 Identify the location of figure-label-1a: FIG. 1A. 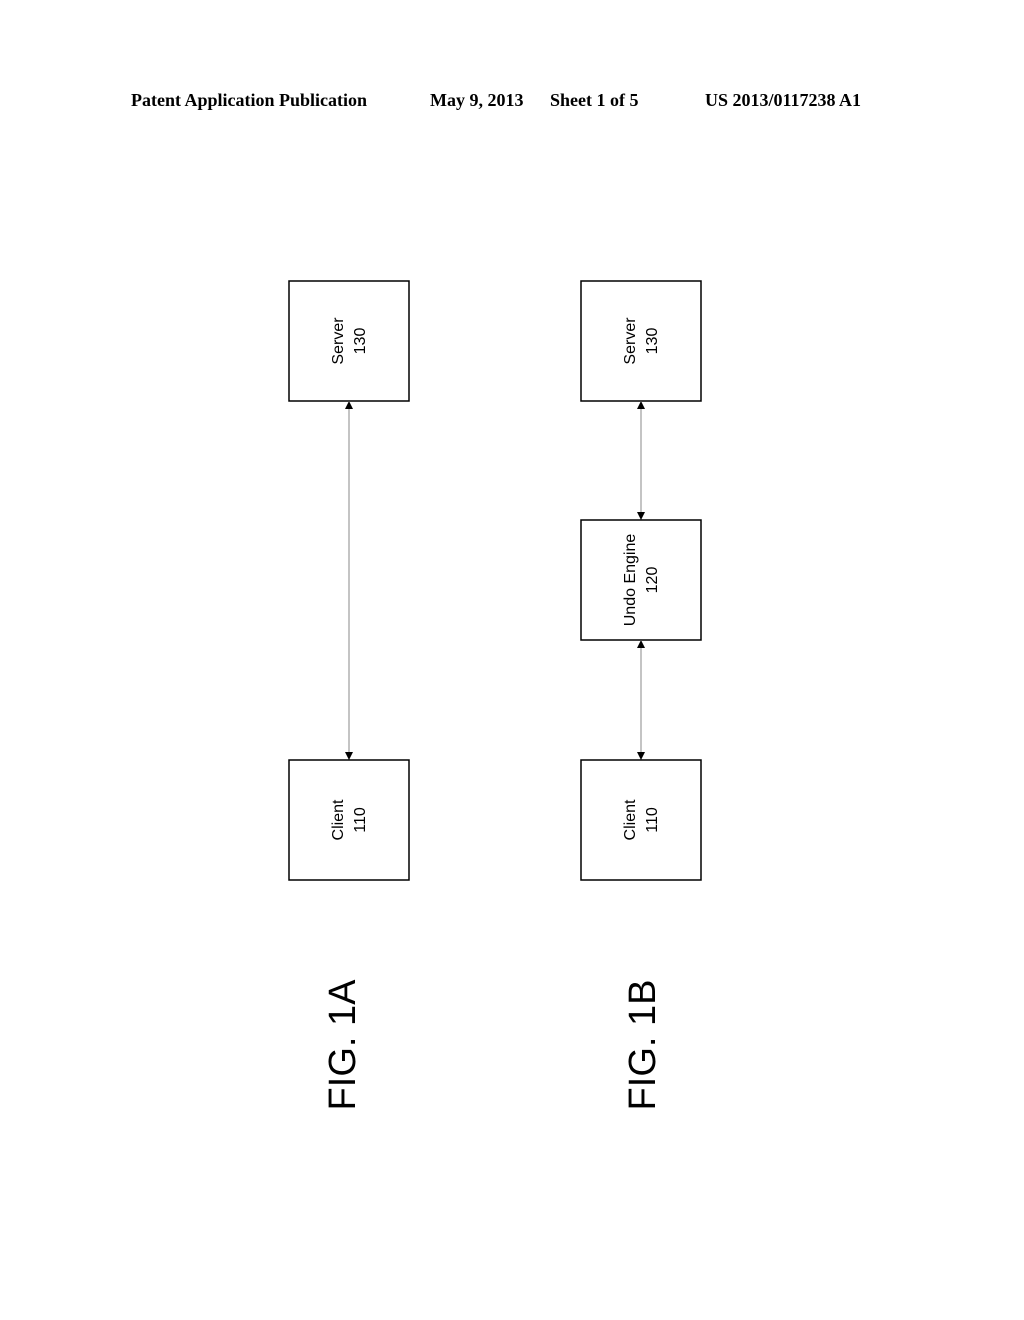
(343, 1045).